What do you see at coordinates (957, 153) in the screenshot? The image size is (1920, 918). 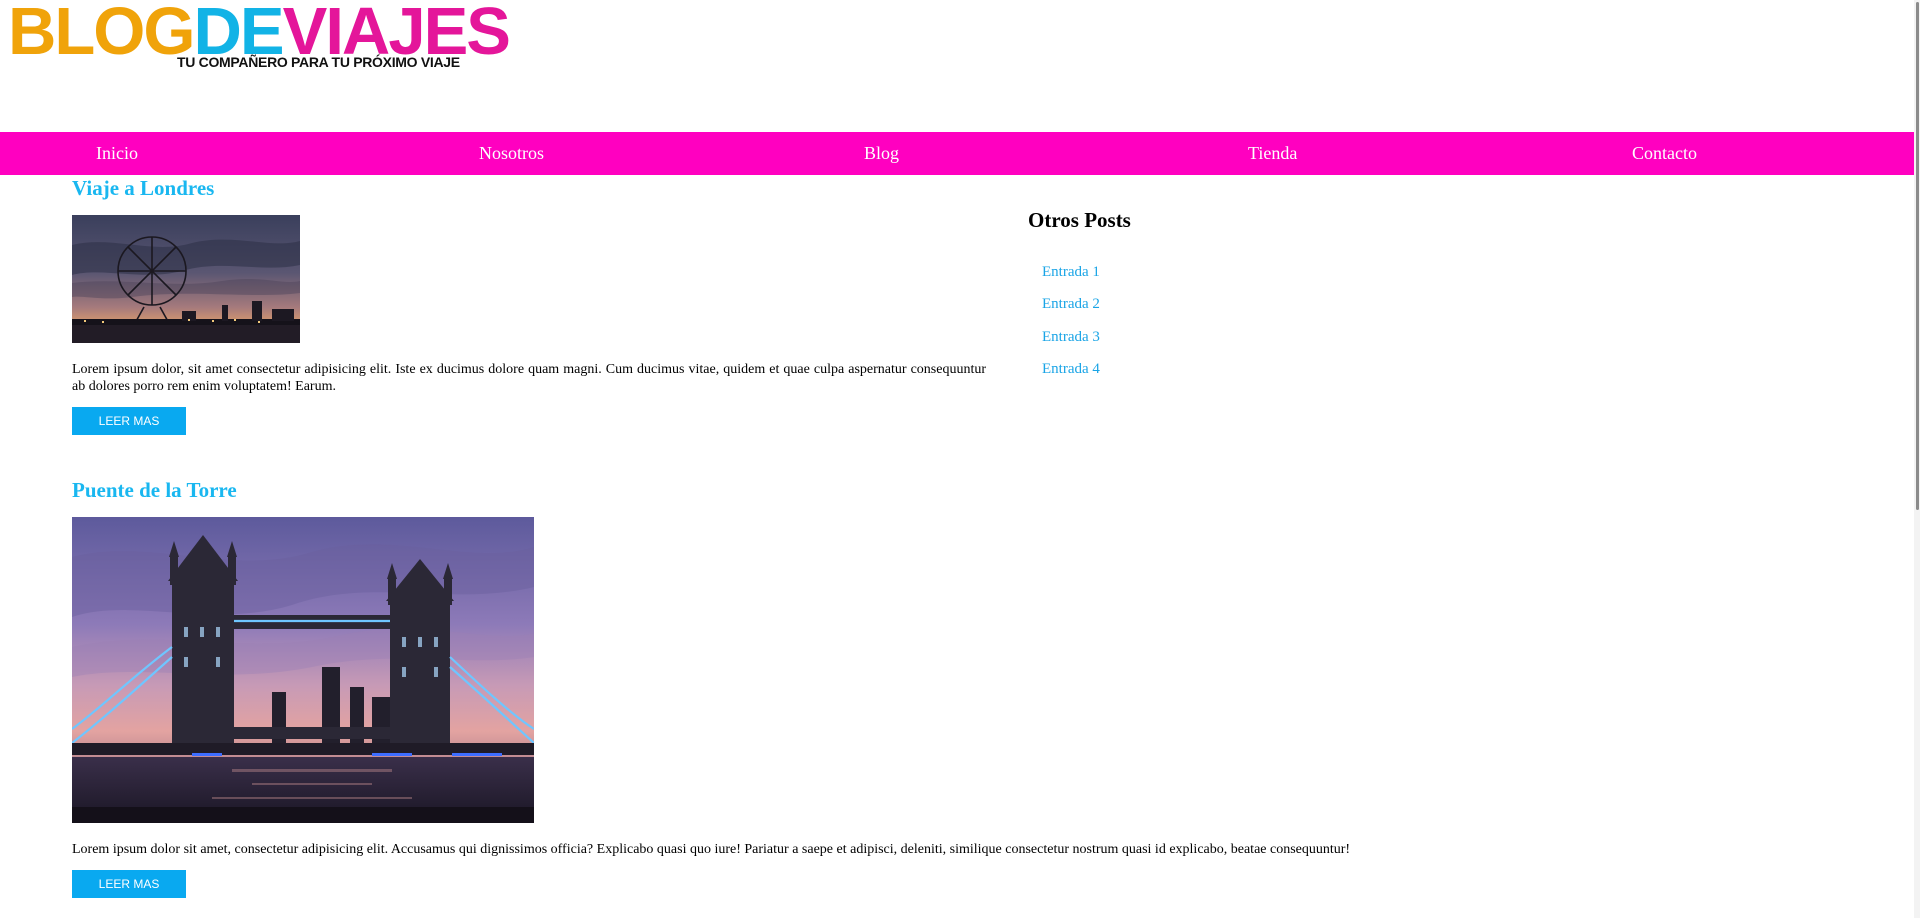 I see `main-navigation: Inicio Nosotros Blog Tienda Contacto` at bounding box center [957, 153].